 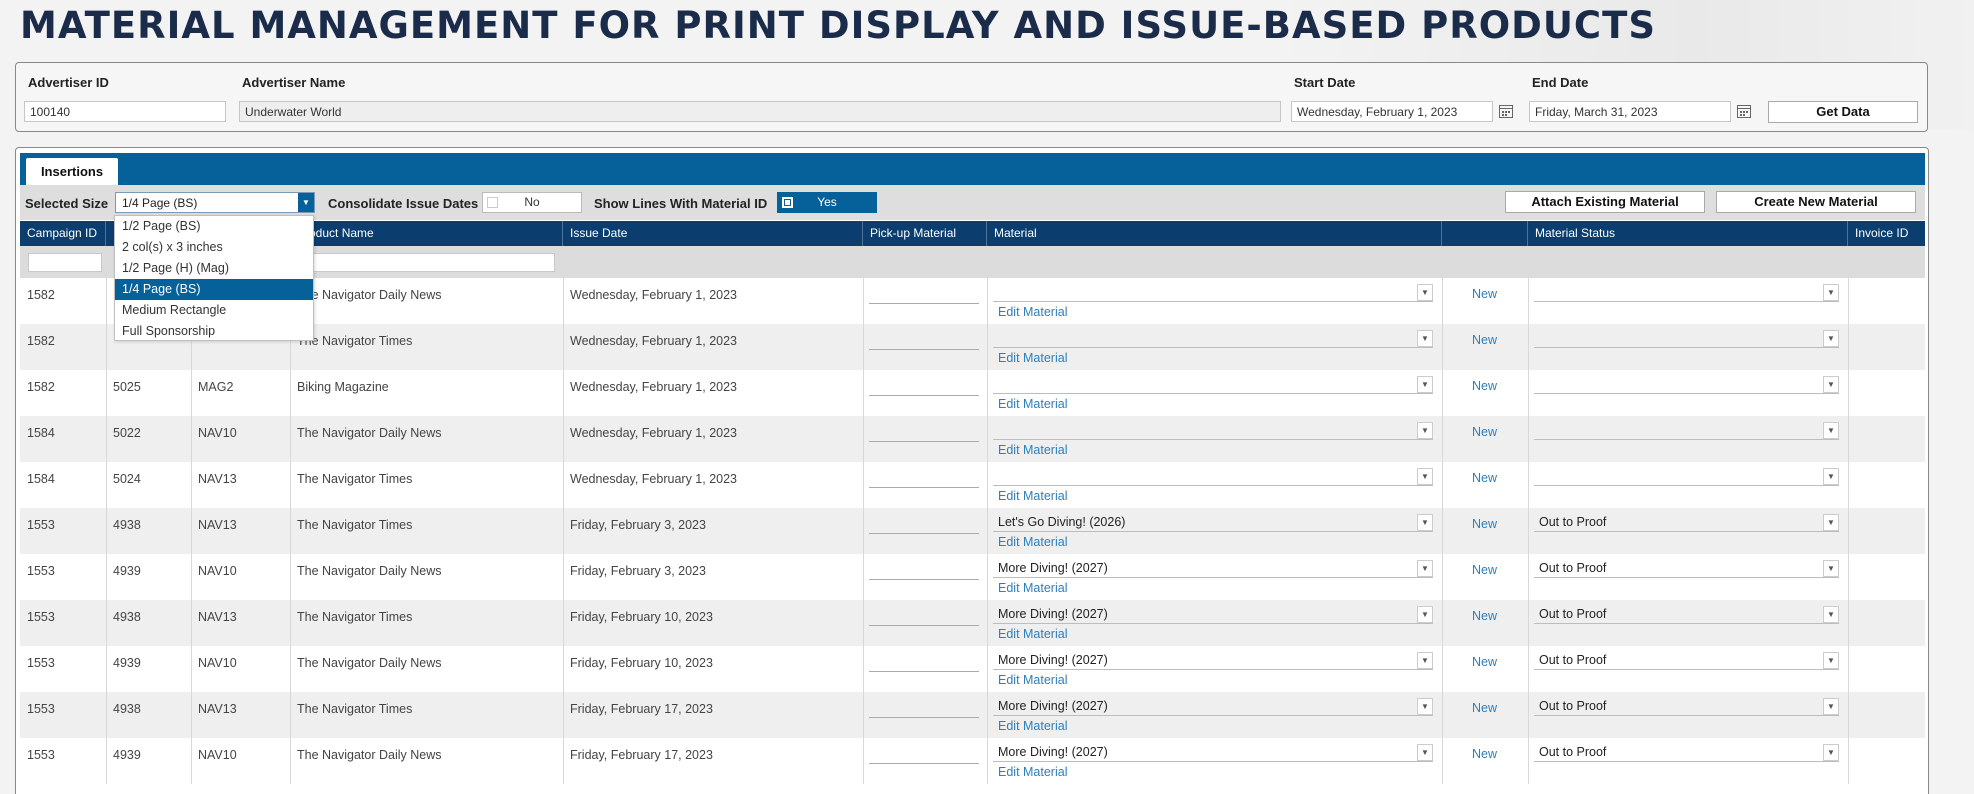 I want to click on column-header-campaign-id: Campaign ID, so click(x=63, y=233).